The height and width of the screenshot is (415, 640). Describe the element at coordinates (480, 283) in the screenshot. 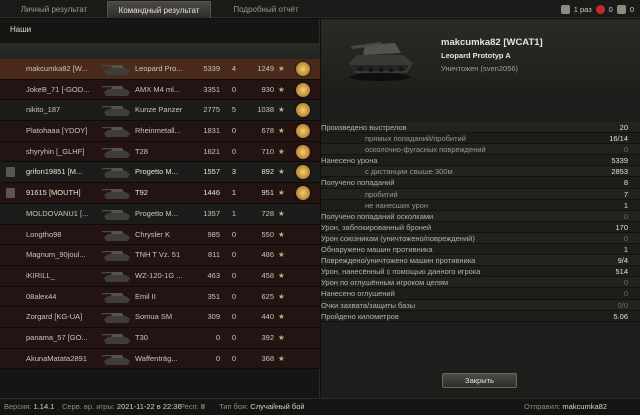

I see `stat-row: Урон по оглушённым игроком целям 0` at that location.